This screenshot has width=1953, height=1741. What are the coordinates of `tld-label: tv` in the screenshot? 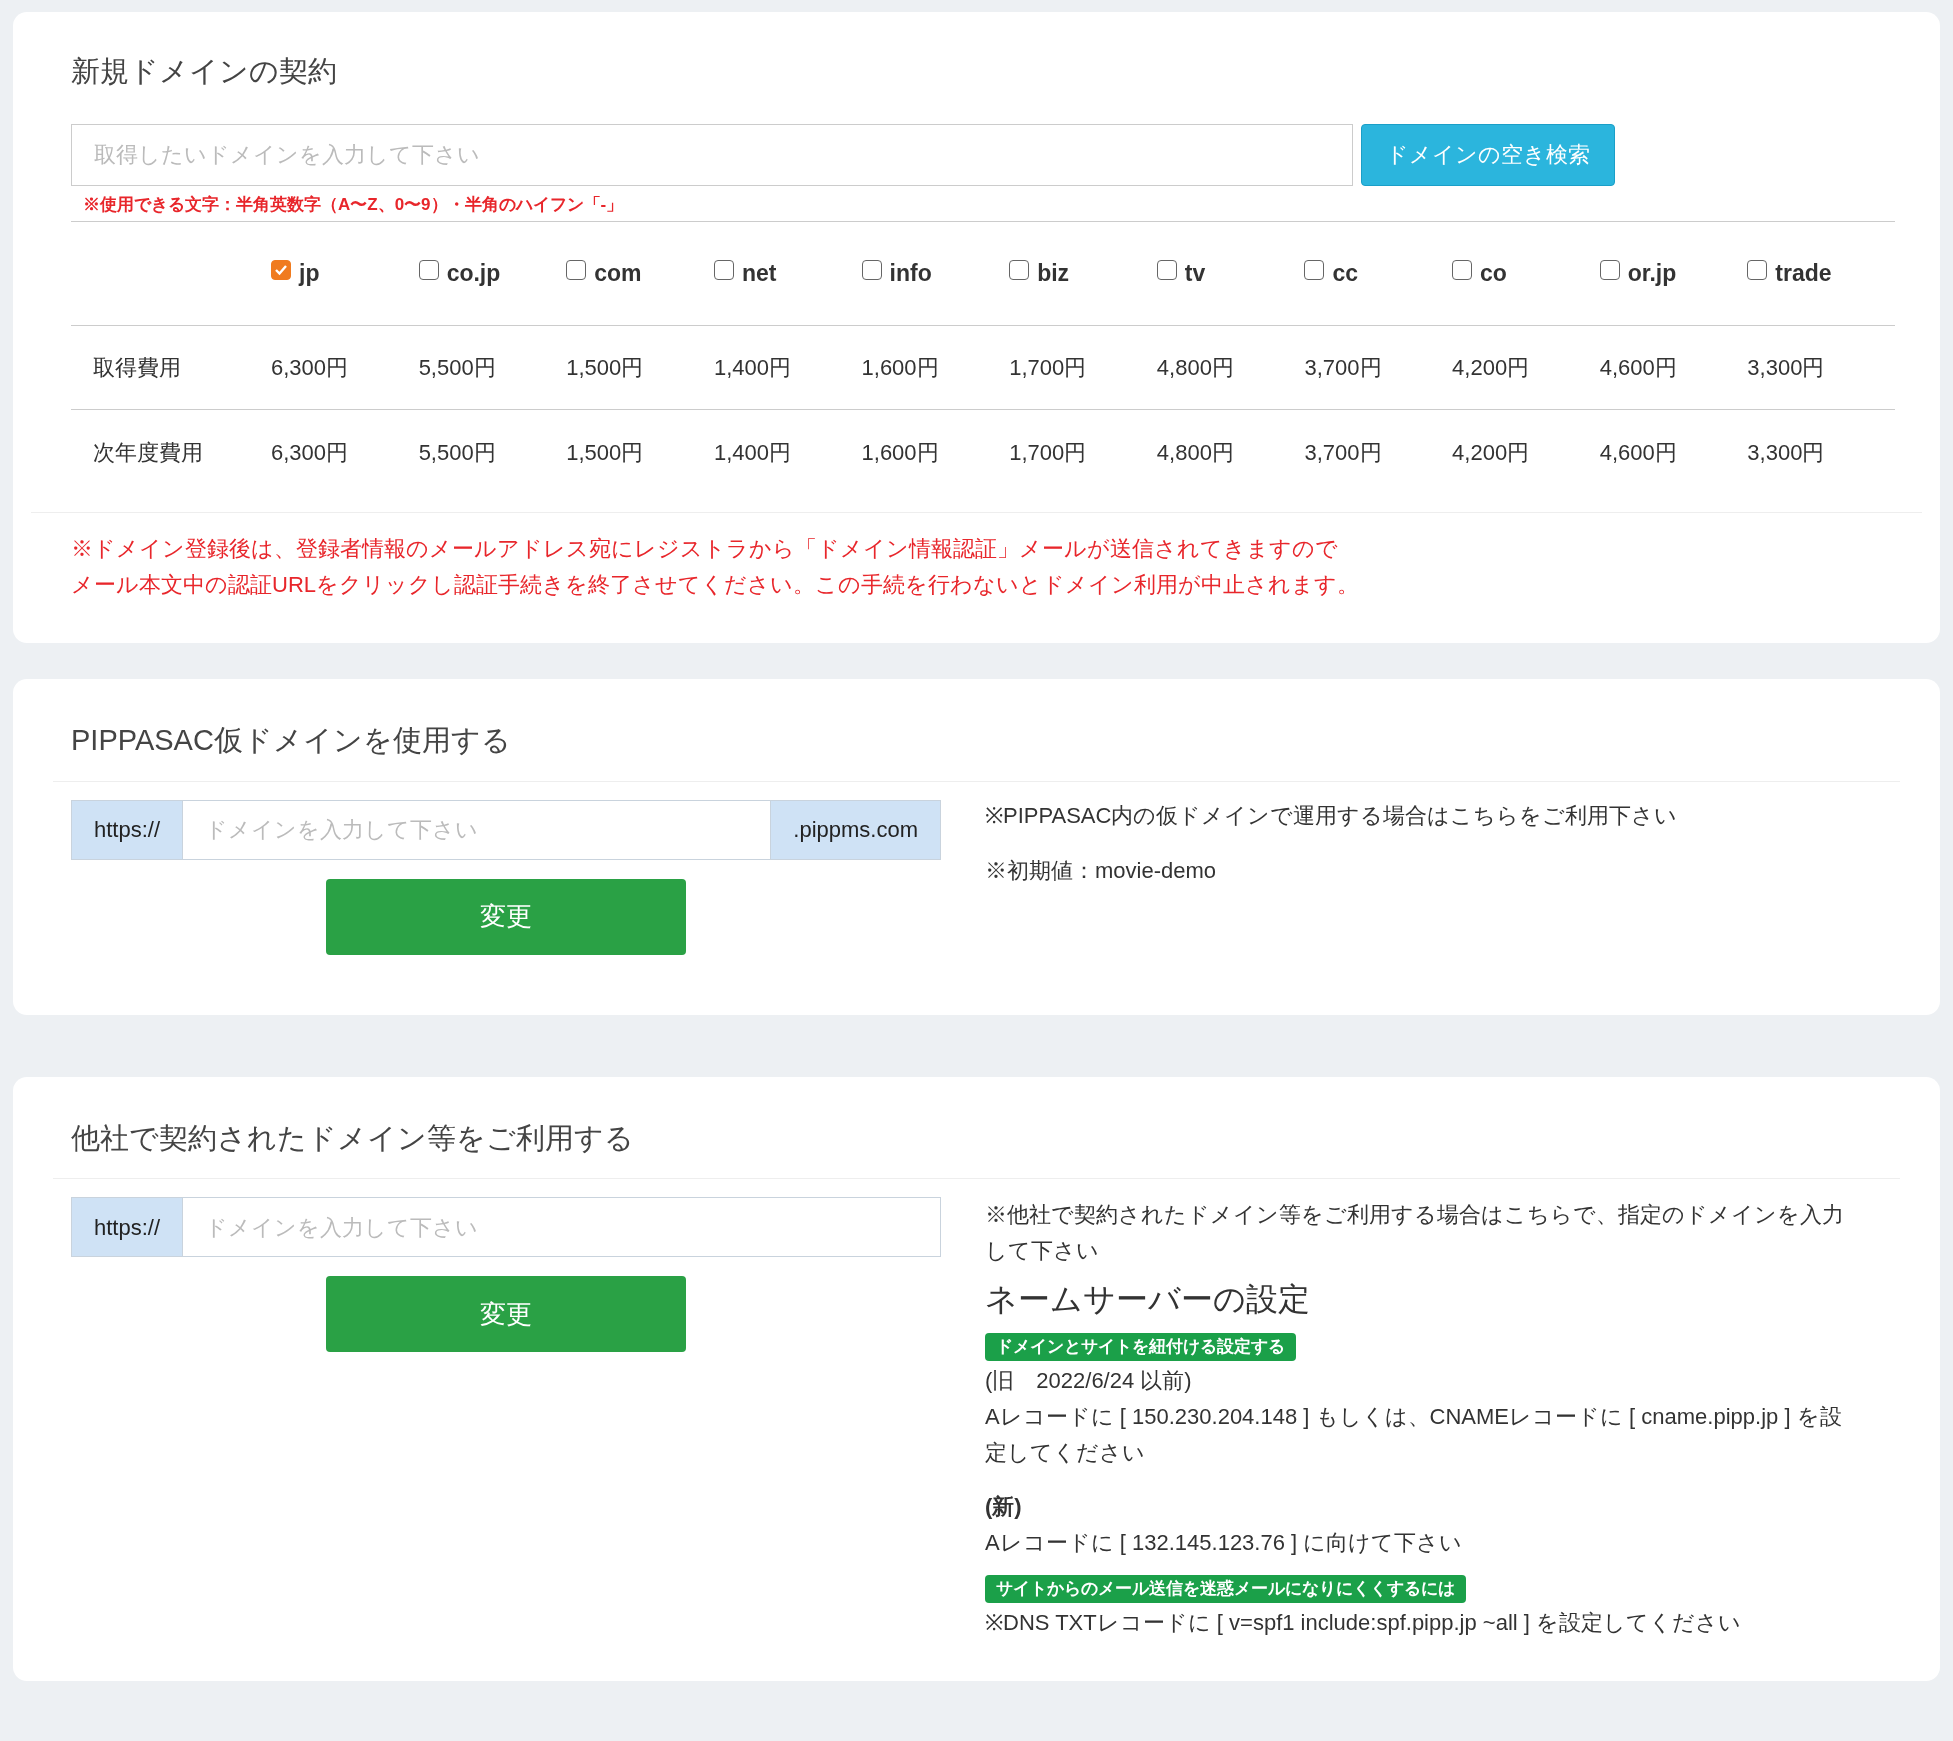 It's located at (1195, 274).